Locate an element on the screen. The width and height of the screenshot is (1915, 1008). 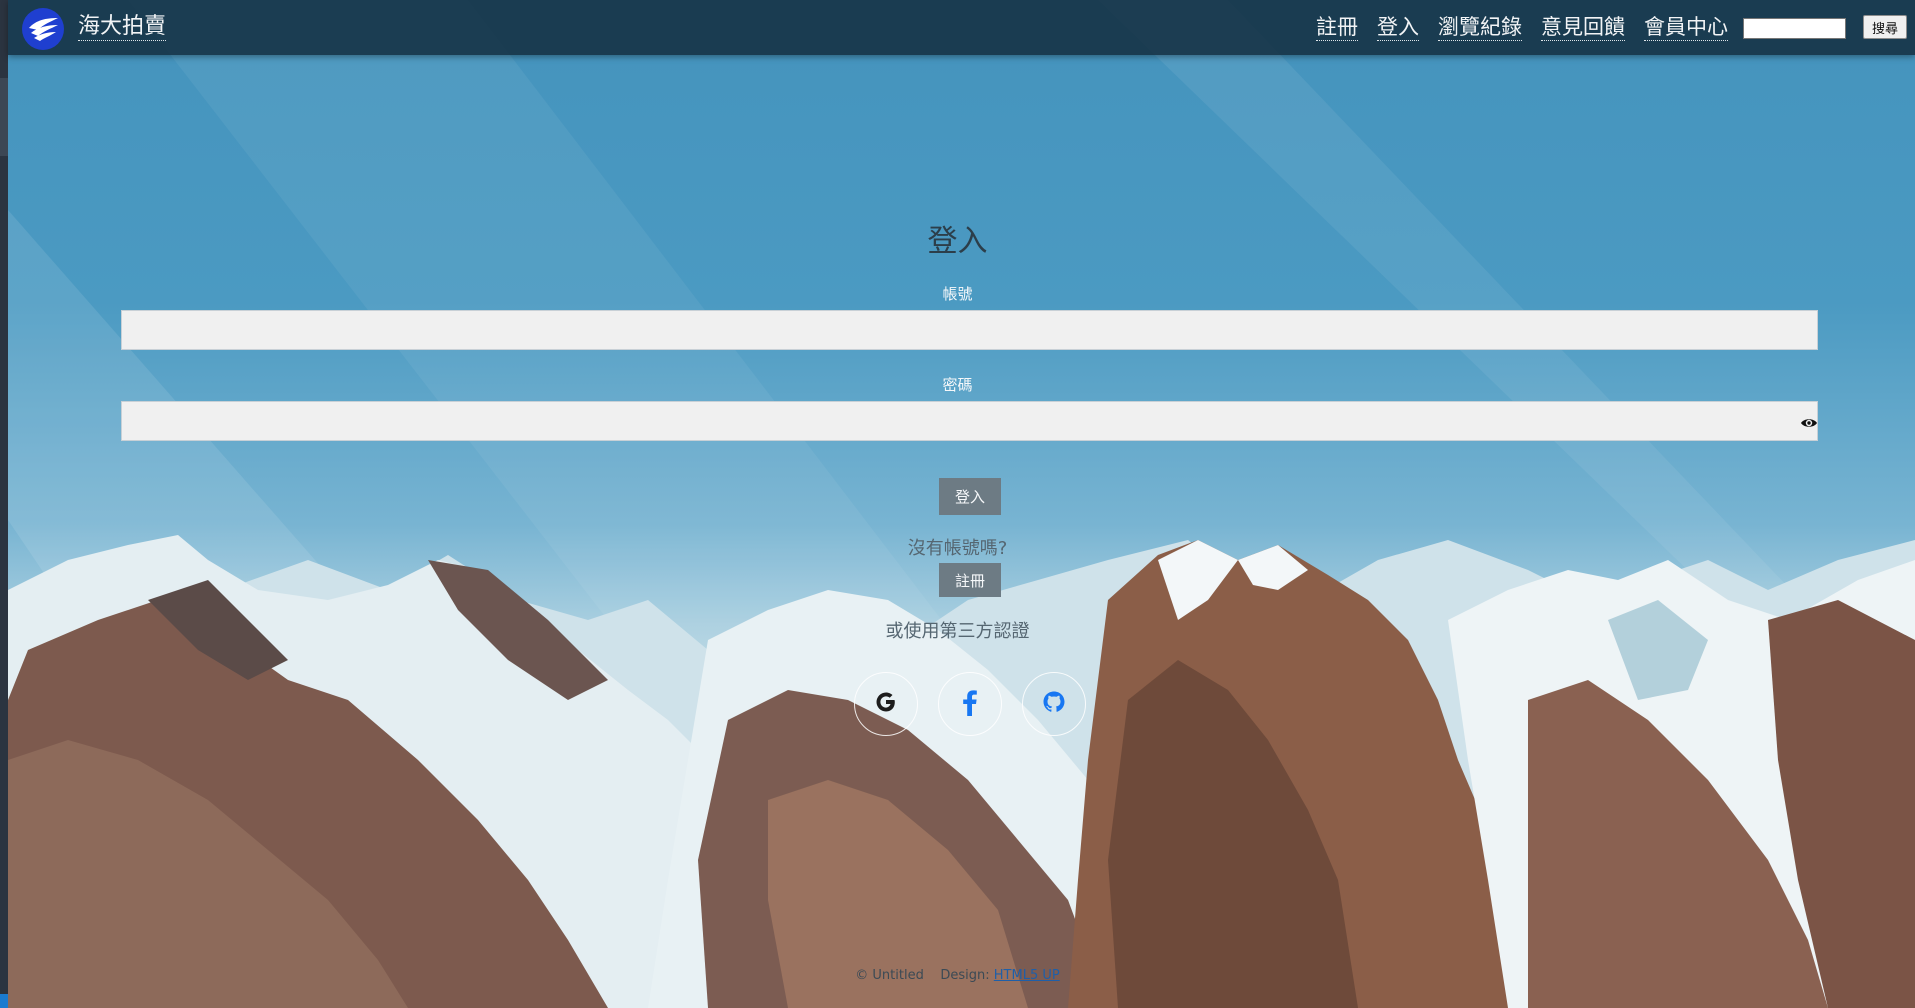
site-title-link: 海大拍賣 is located at coordinates (122, 27).